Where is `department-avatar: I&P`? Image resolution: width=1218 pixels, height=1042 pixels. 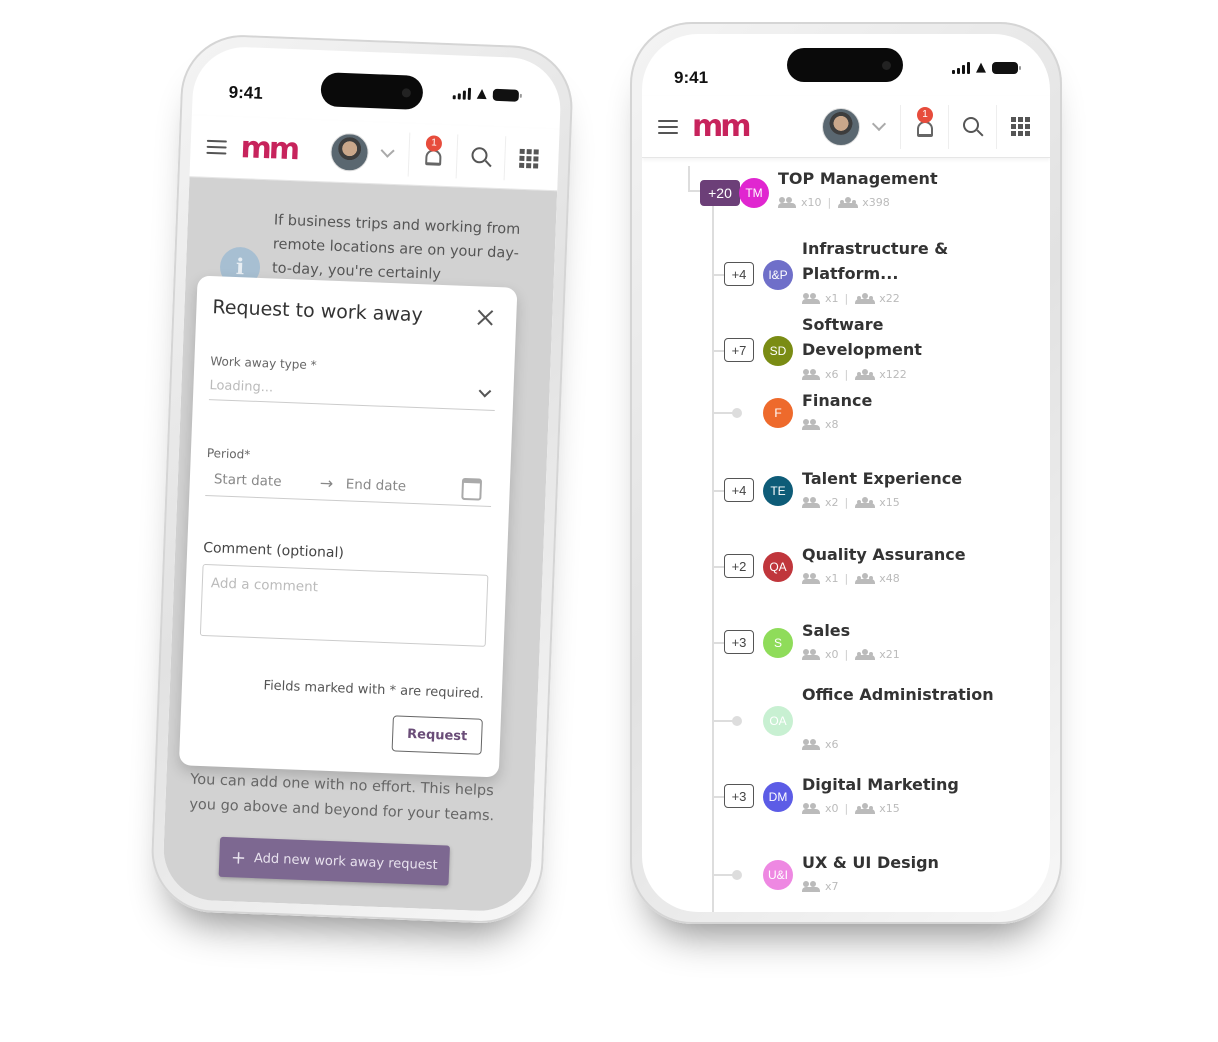
department-avatar: I&P is located at coordinates (778, 275).